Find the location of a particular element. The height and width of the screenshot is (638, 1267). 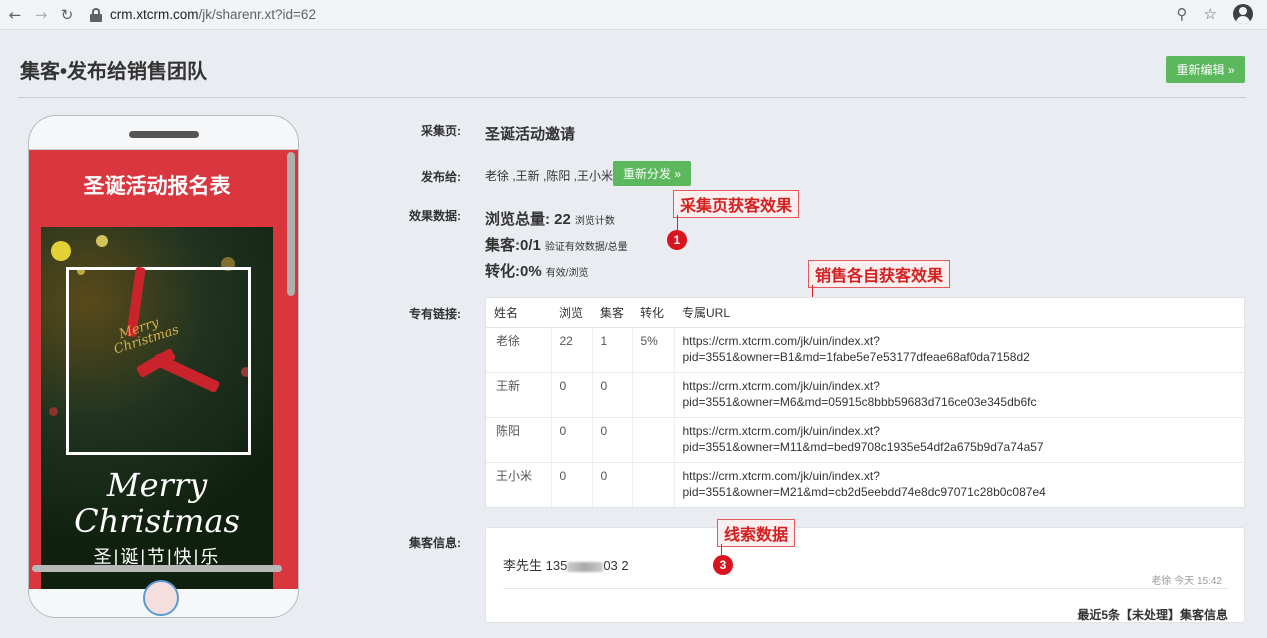

publish-label: 发布给: is located at coordinates (441, 177).